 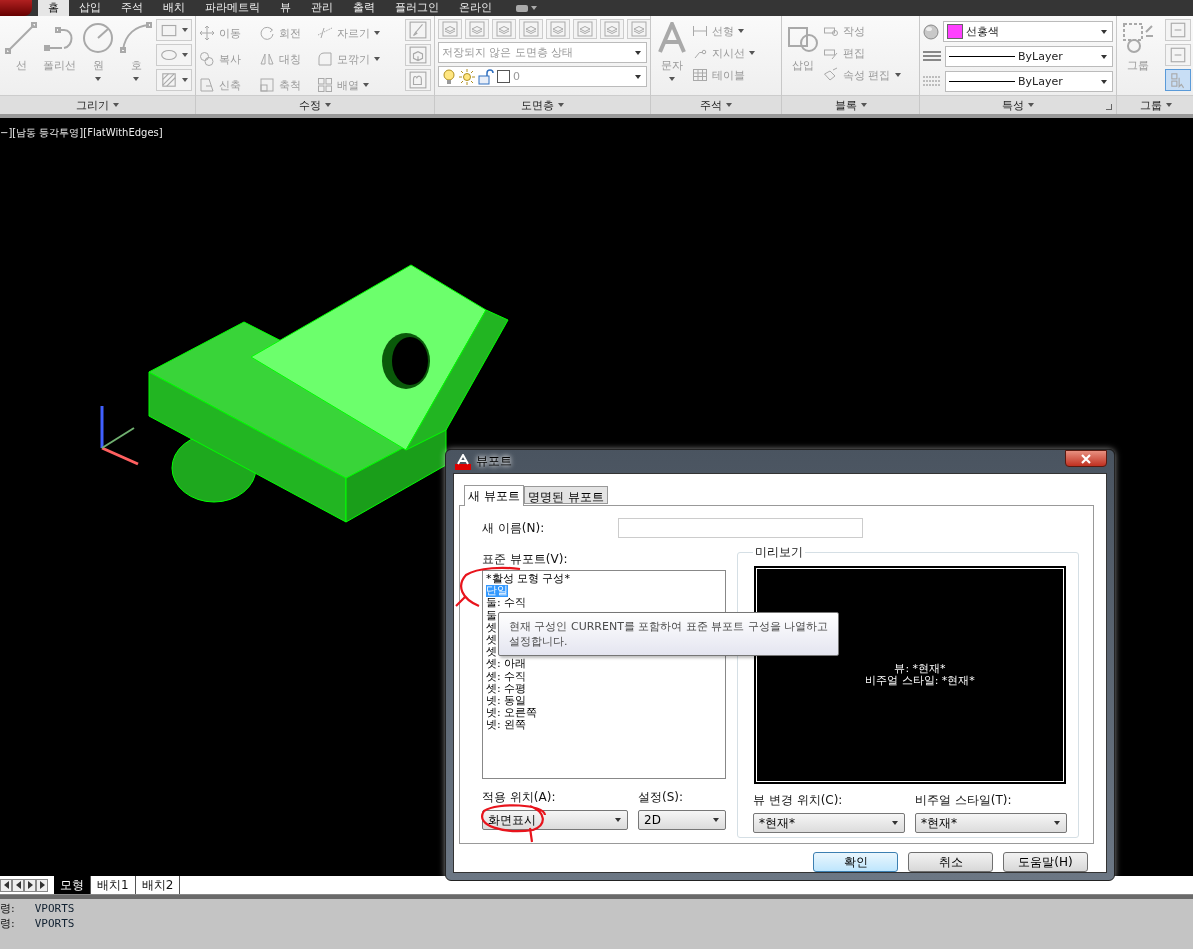 I want to click on field-label: 새 이름(N):, so click(x=513, y=528).